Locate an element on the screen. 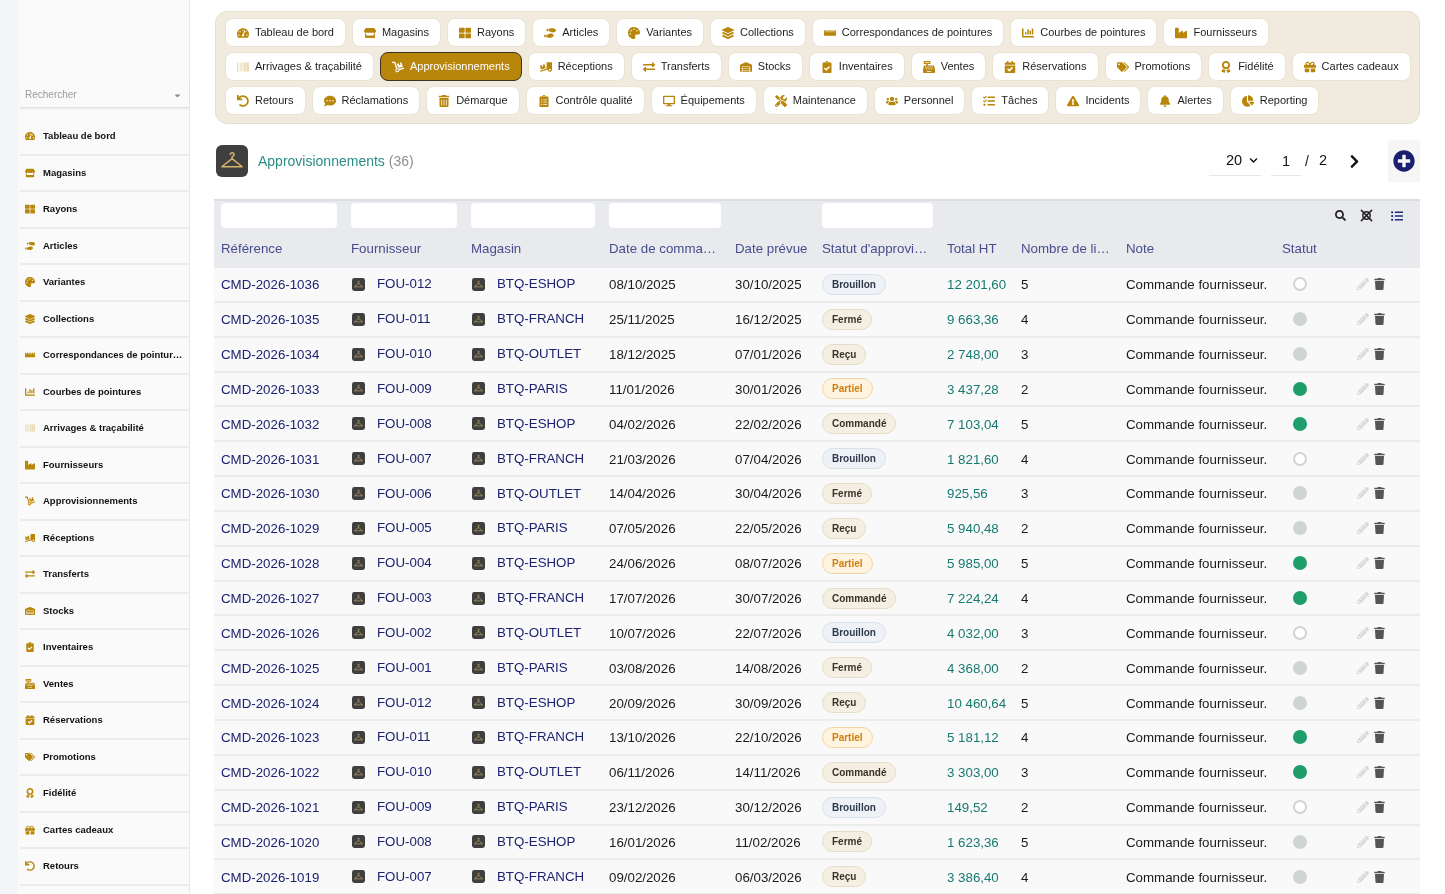 The image size is (1445, 894). nav-button: Réceptions is located at coordinates (576, 66).